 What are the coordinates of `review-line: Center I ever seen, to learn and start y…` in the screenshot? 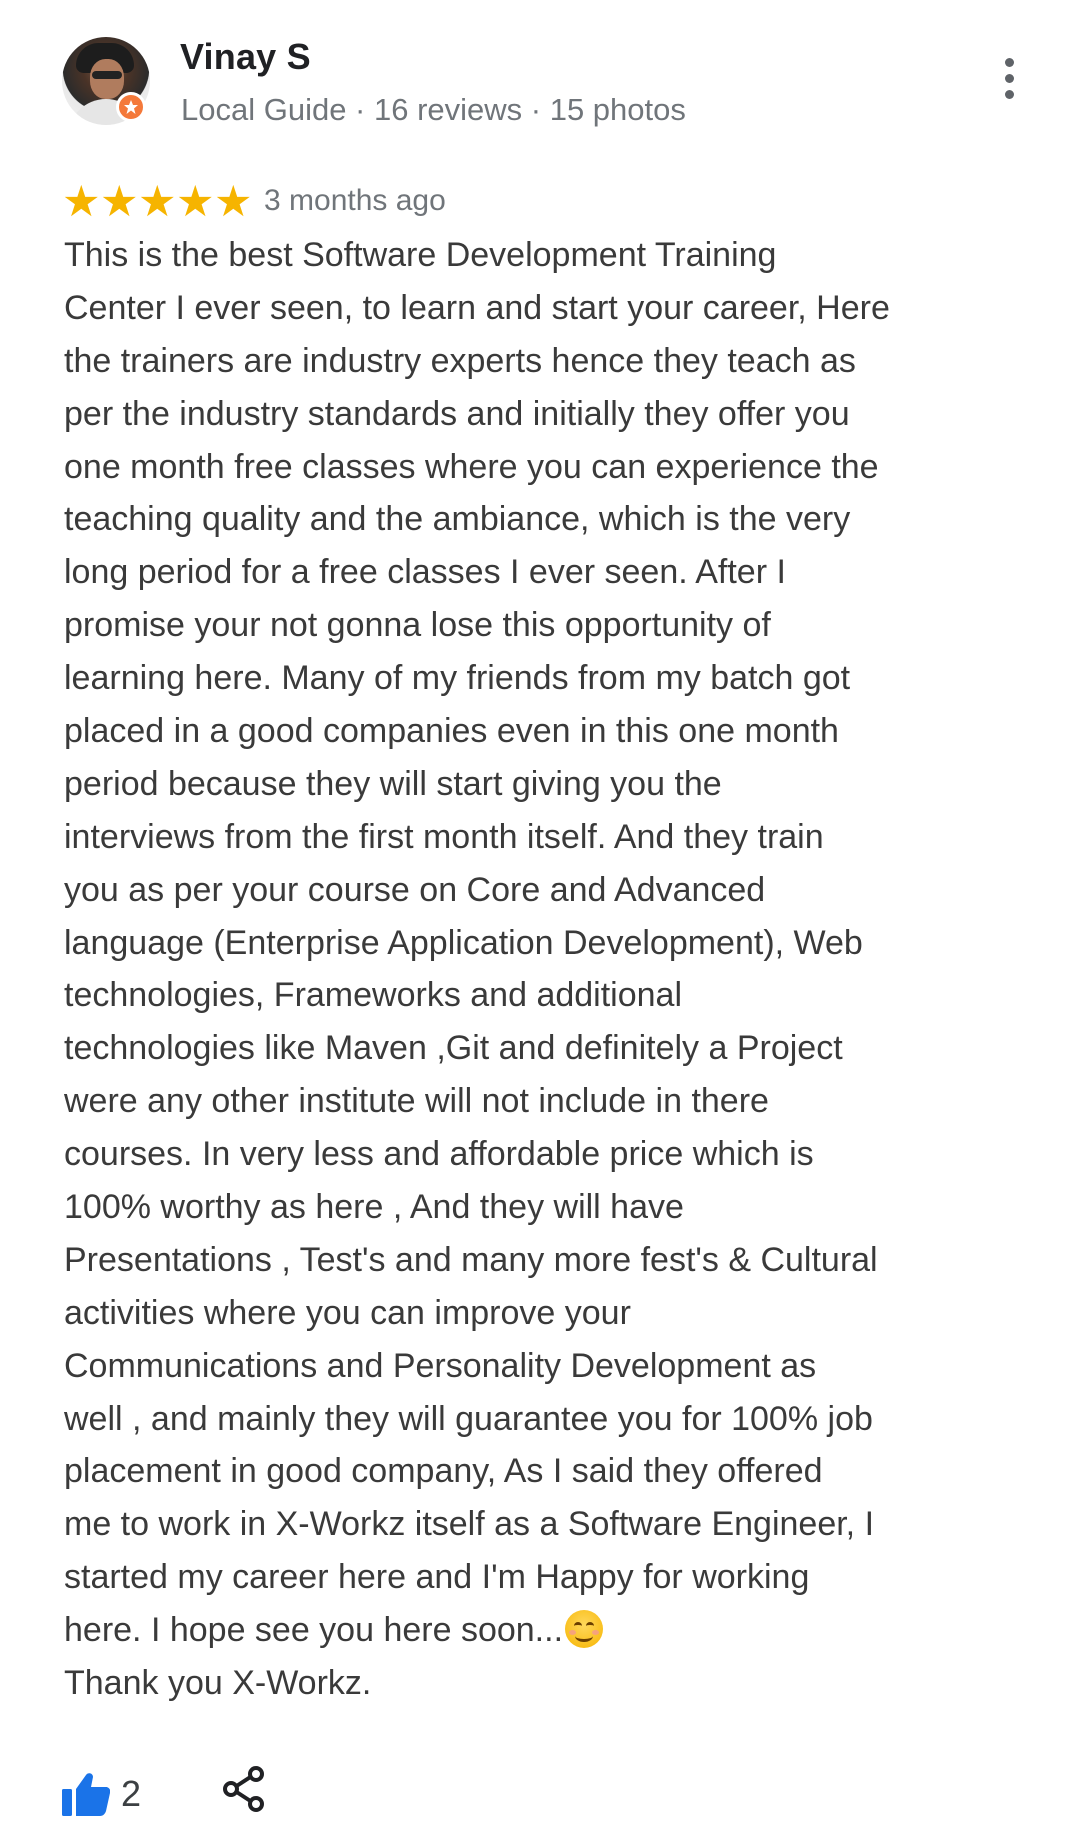 It's located at (529, 308).